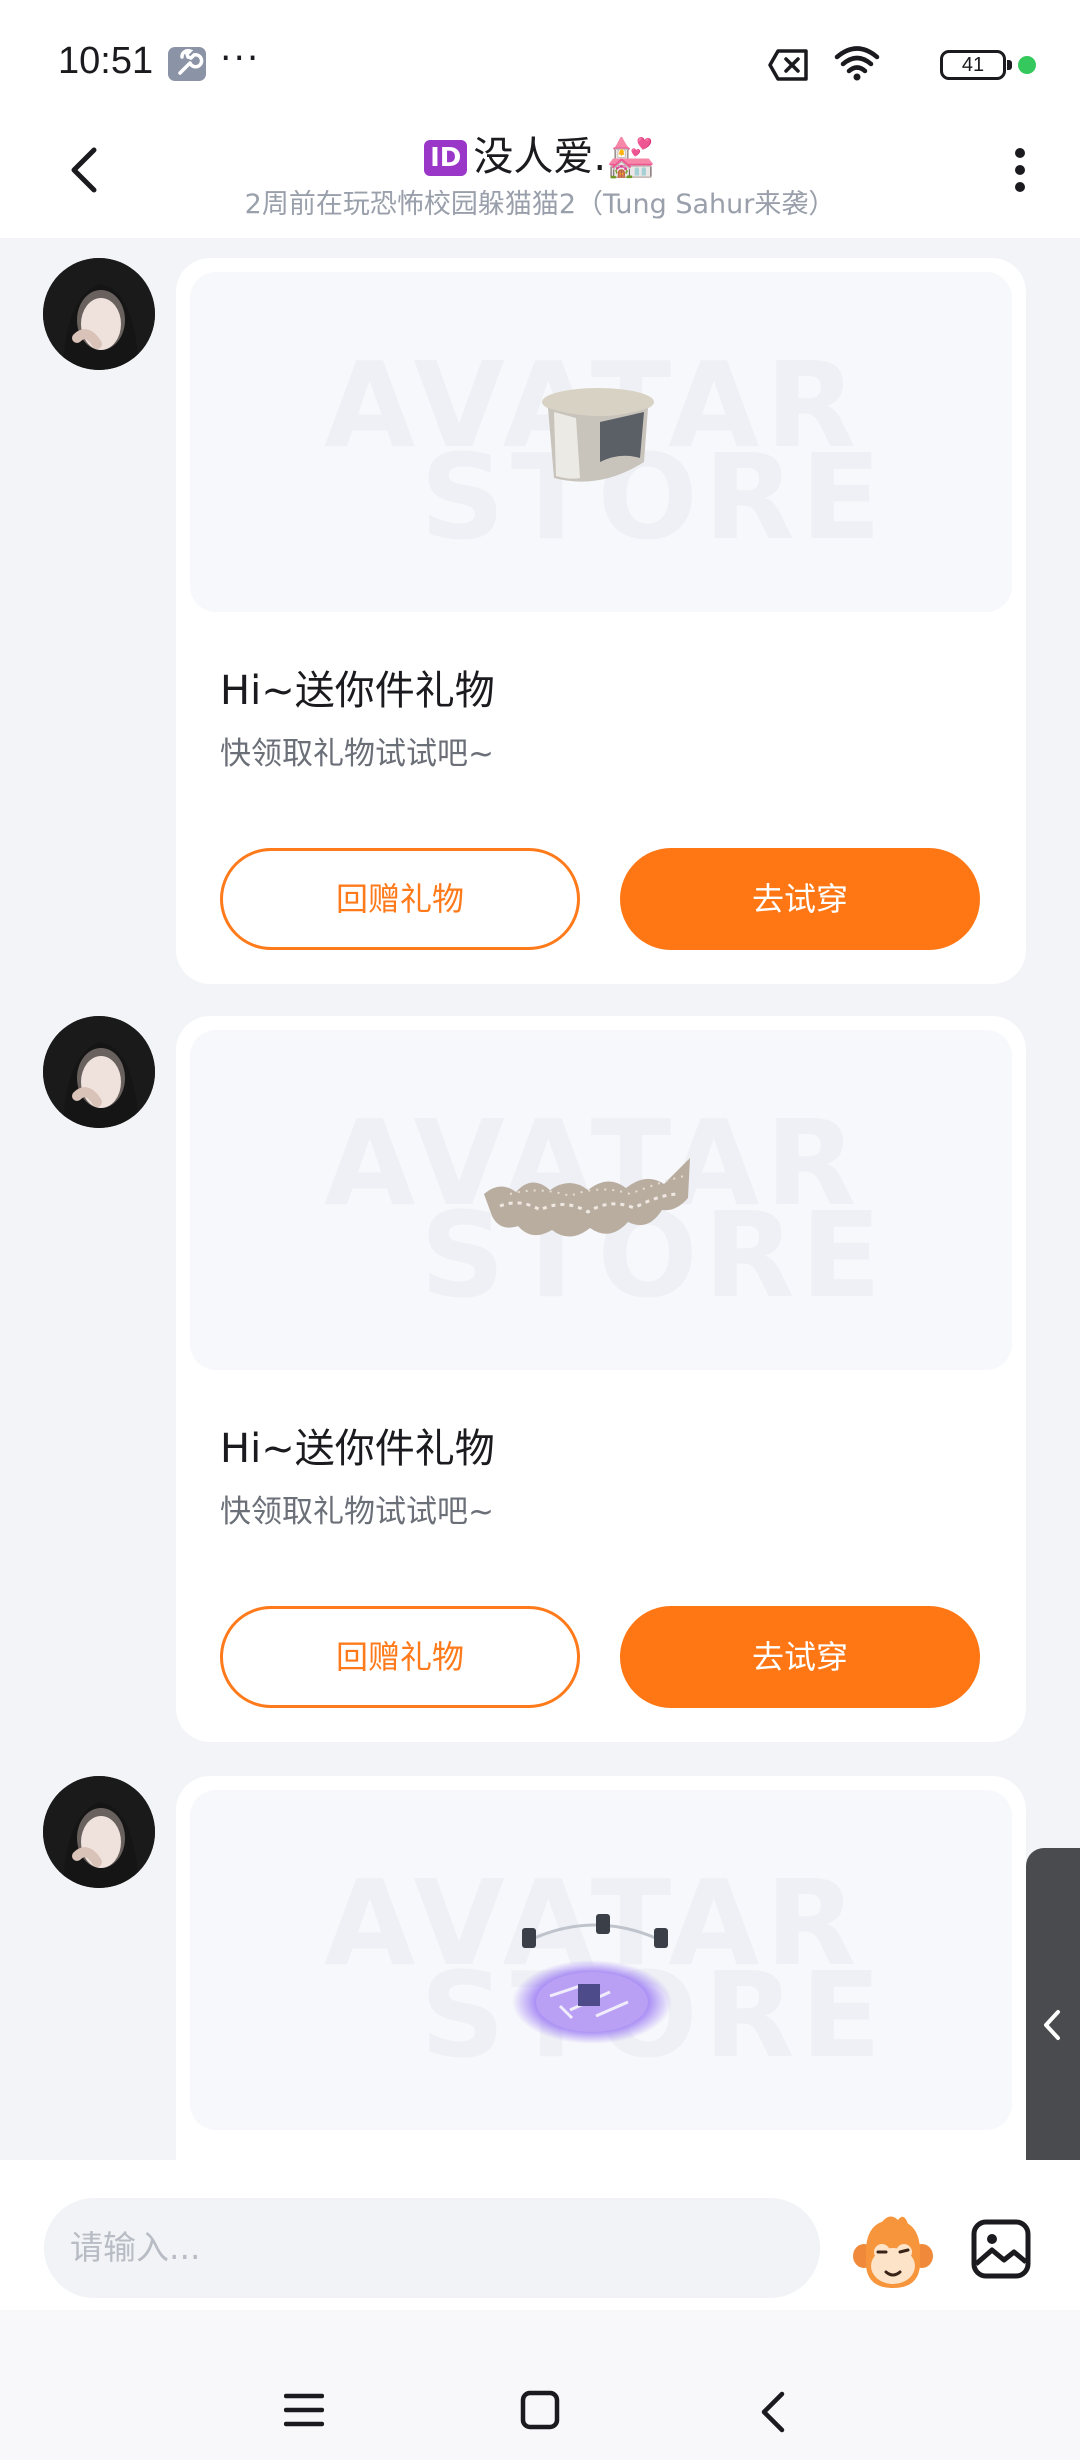  I want to click on chat-header: ID 没人爱.💒 2周前在玩恐怖校园躲猫猫2（Tung Sahur来袭）, so click(540, 169).